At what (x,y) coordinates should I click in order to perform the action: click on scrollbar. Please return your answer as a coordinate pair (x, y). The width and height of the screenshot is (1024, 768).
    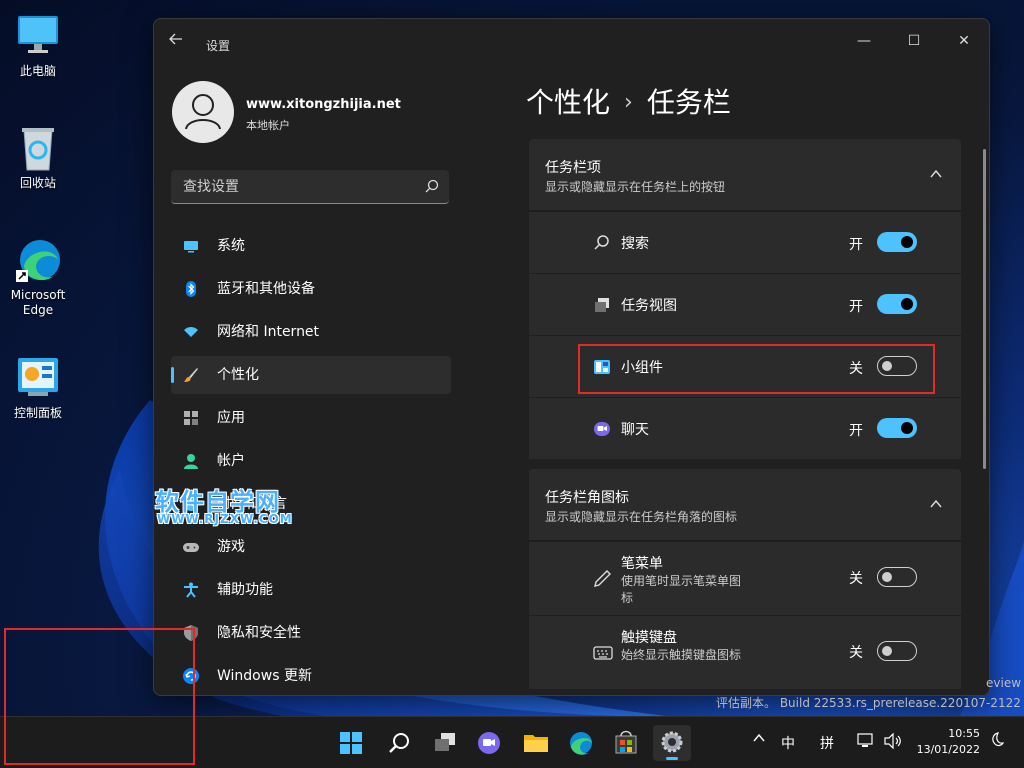
    Looking at the image, I should click on (984, 309).